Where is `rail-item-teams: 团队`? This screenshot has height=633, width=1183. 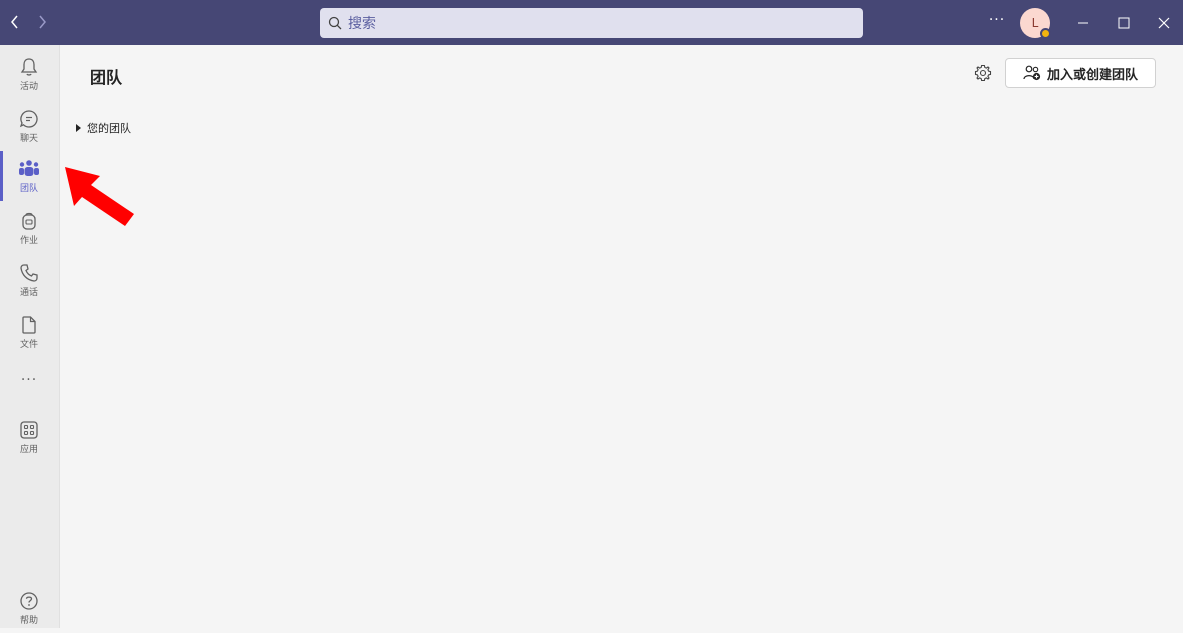 rail-item-teams: 团队 is located at coordinates (29, 176).